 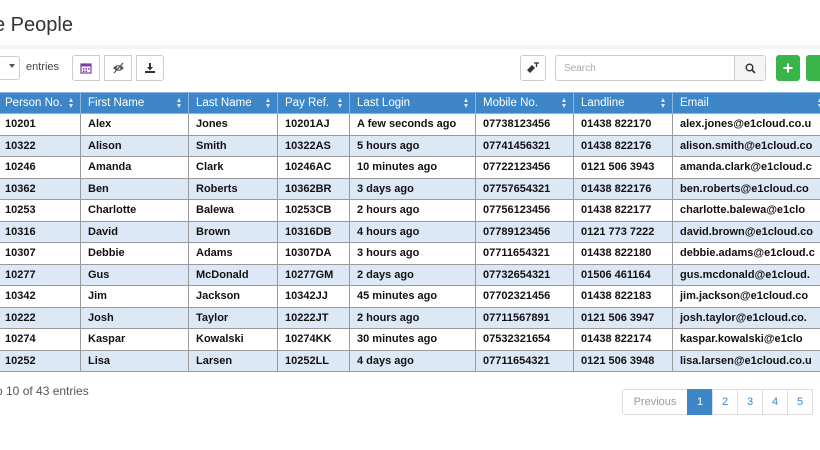 I want to click on plus-icon, so click(x=788, y=68).